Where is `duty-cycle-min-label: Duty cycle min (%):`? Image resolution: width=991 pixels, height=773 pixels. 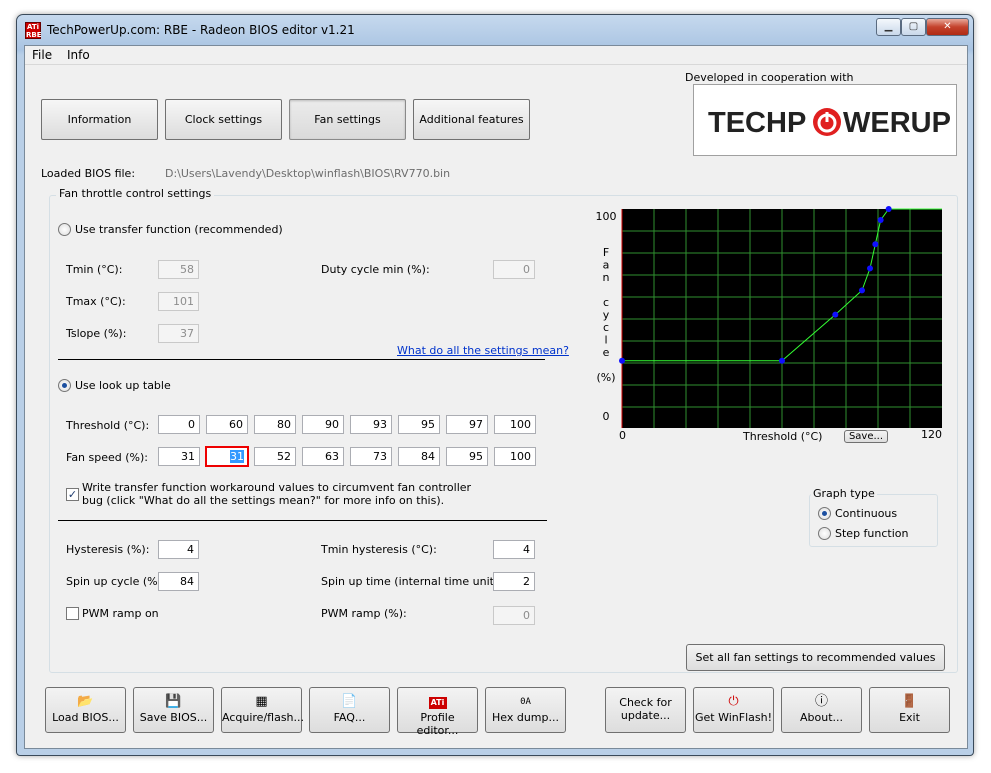
duty-cycle-min-label: Duty cycle min (%): is located at coordinates (375, 269).